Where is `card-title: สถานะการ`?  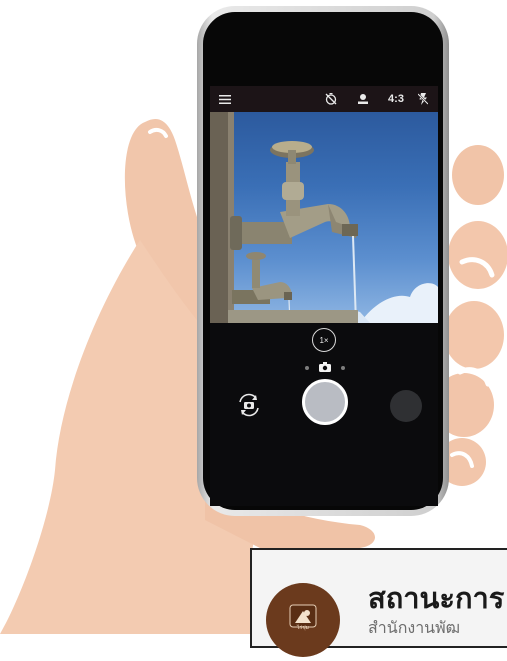 card-title: สถานะการ is located at coordinates (436, 598).